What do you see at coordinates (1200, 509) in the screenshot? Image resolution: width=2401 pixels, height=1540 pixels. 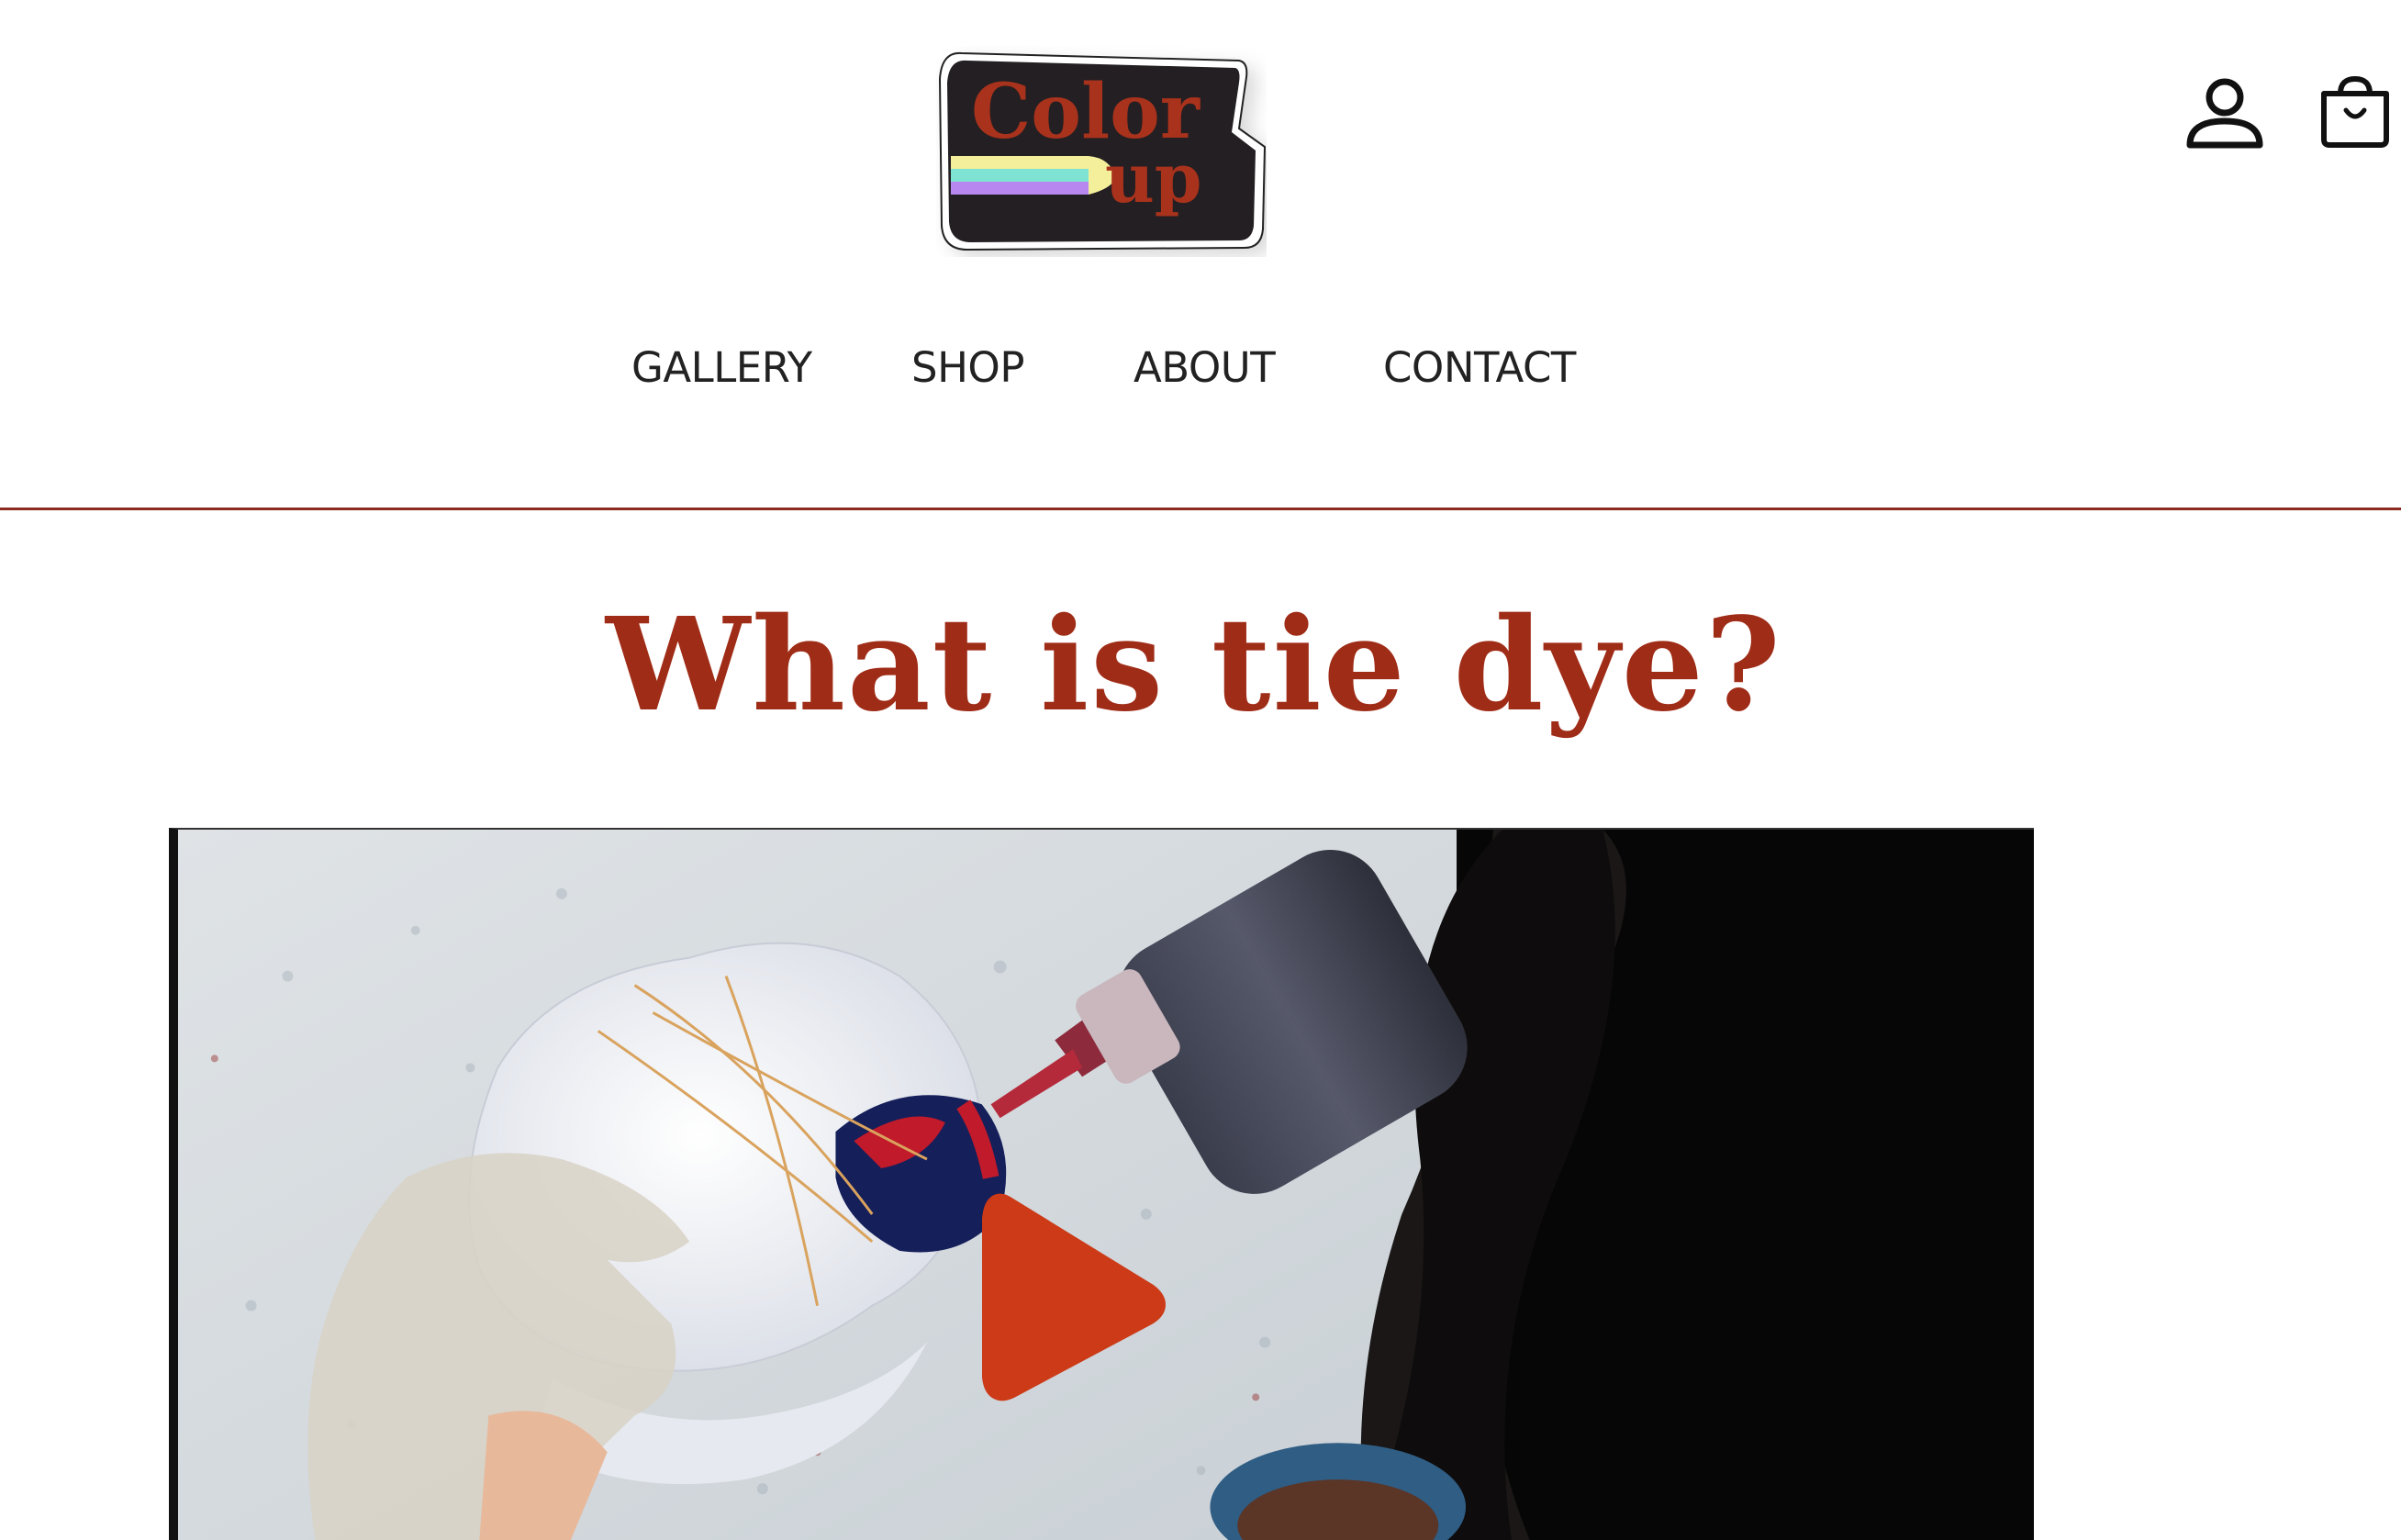 I see `header-divider` at bounding box center [1200, 509].